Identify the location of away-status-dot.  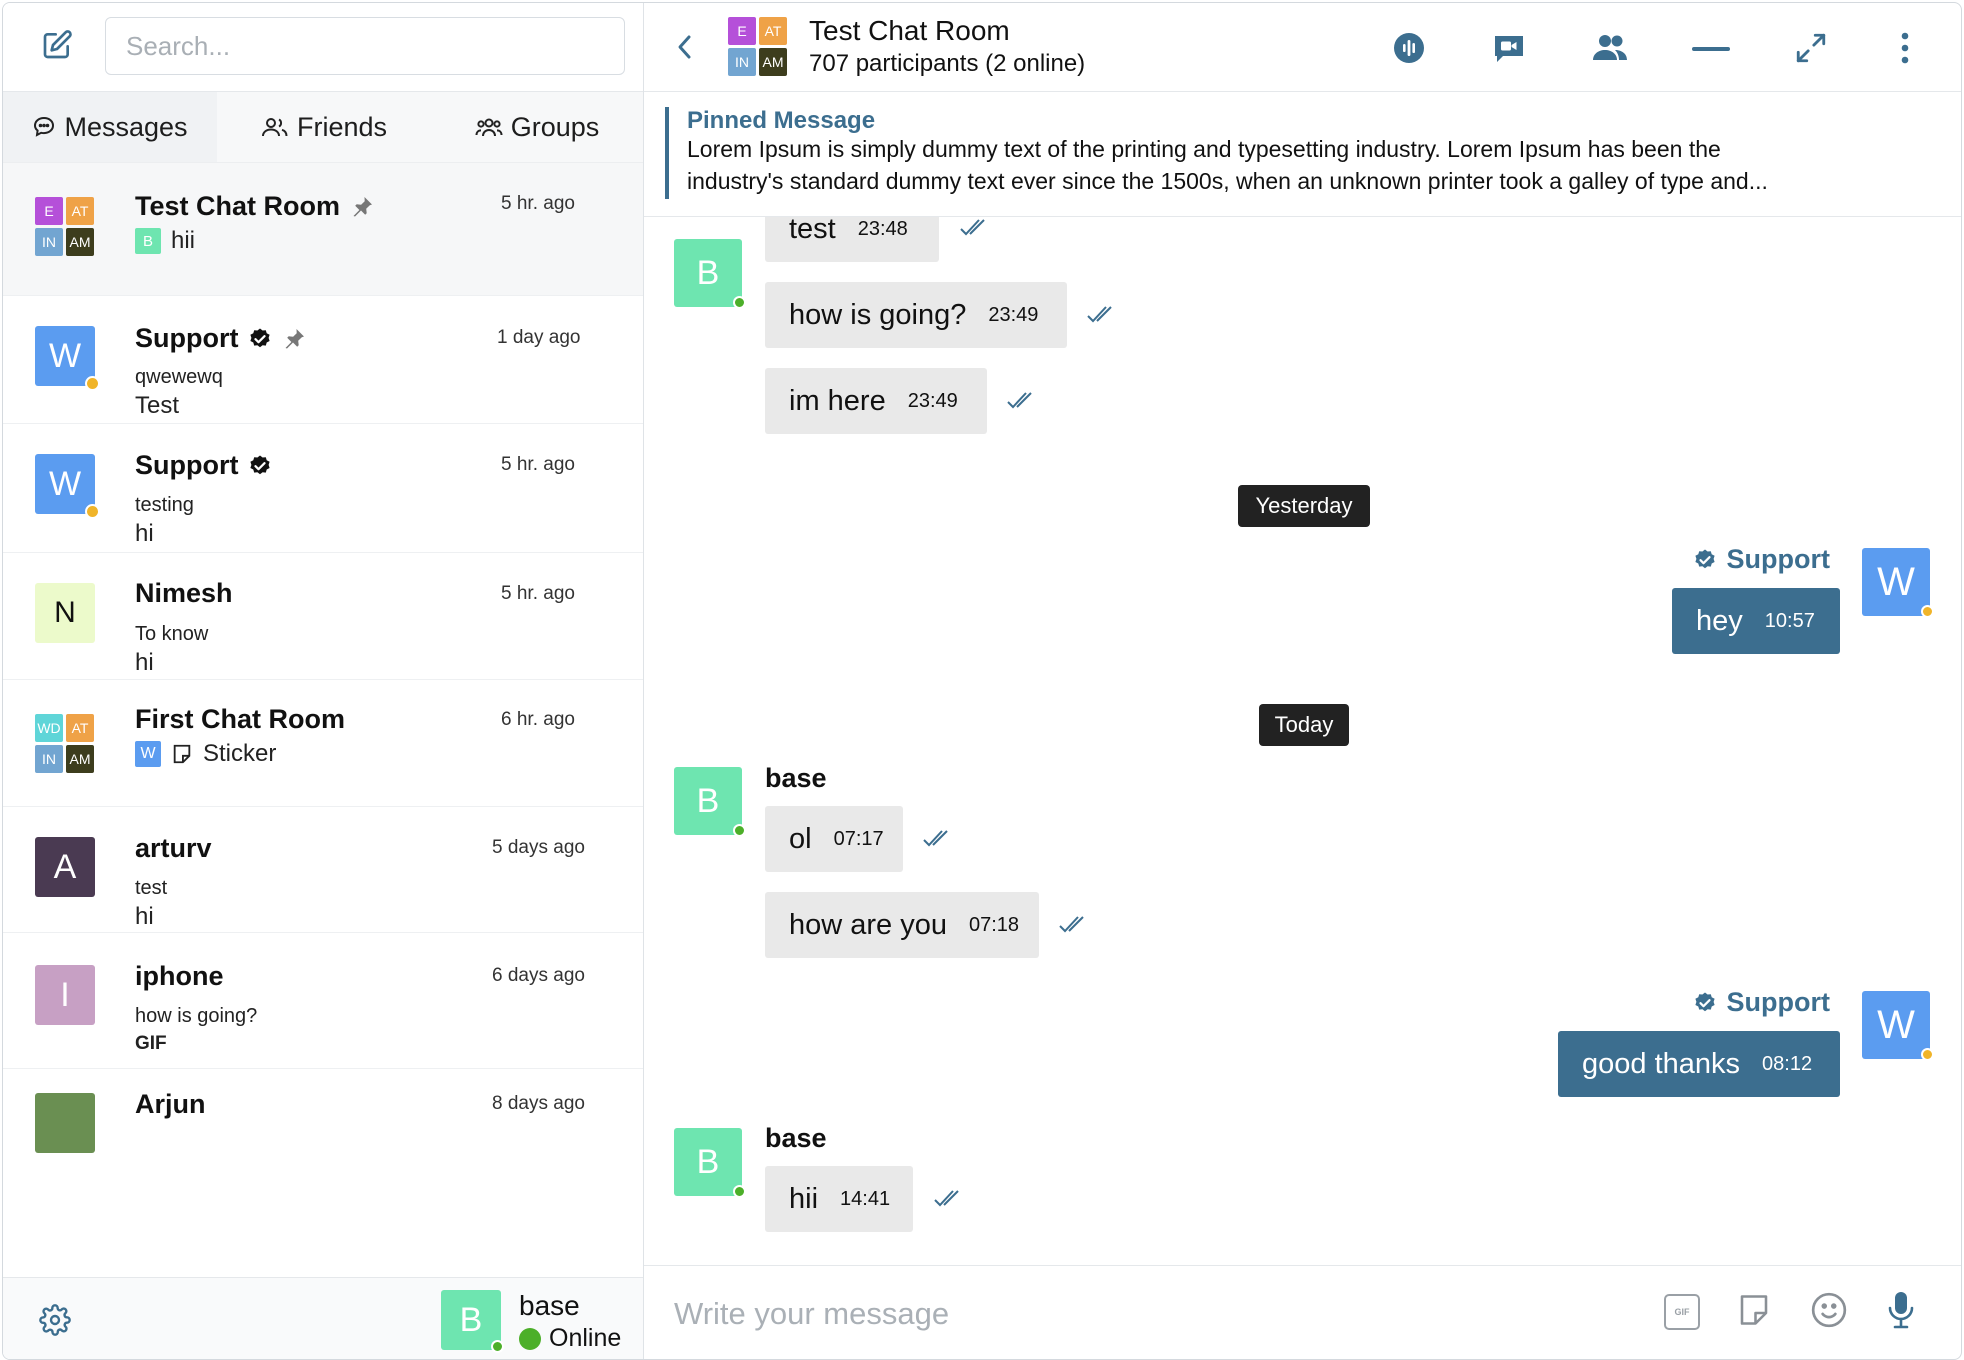
(1927, 1054).